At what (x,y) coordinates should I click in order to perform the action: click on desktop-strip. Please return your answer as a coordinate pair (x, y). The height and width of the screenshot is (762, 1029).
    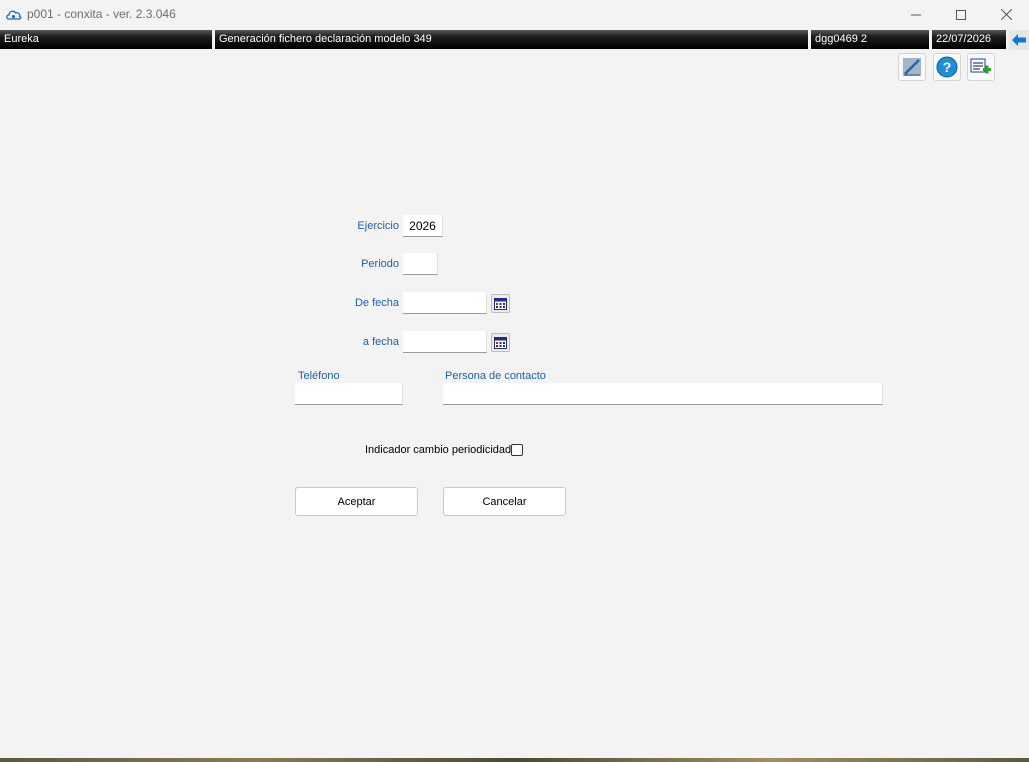
    Looking at the image, I should click on (514, 760).